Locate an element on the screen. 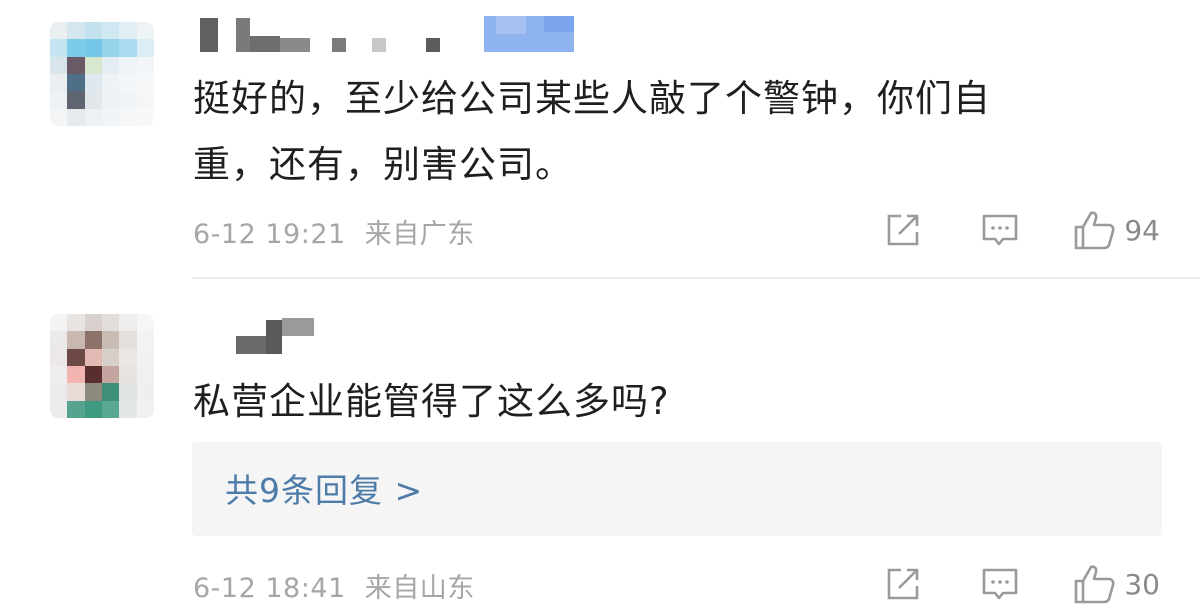  timestamp: 6-12 19:21 is located at coordinates (269, 234).